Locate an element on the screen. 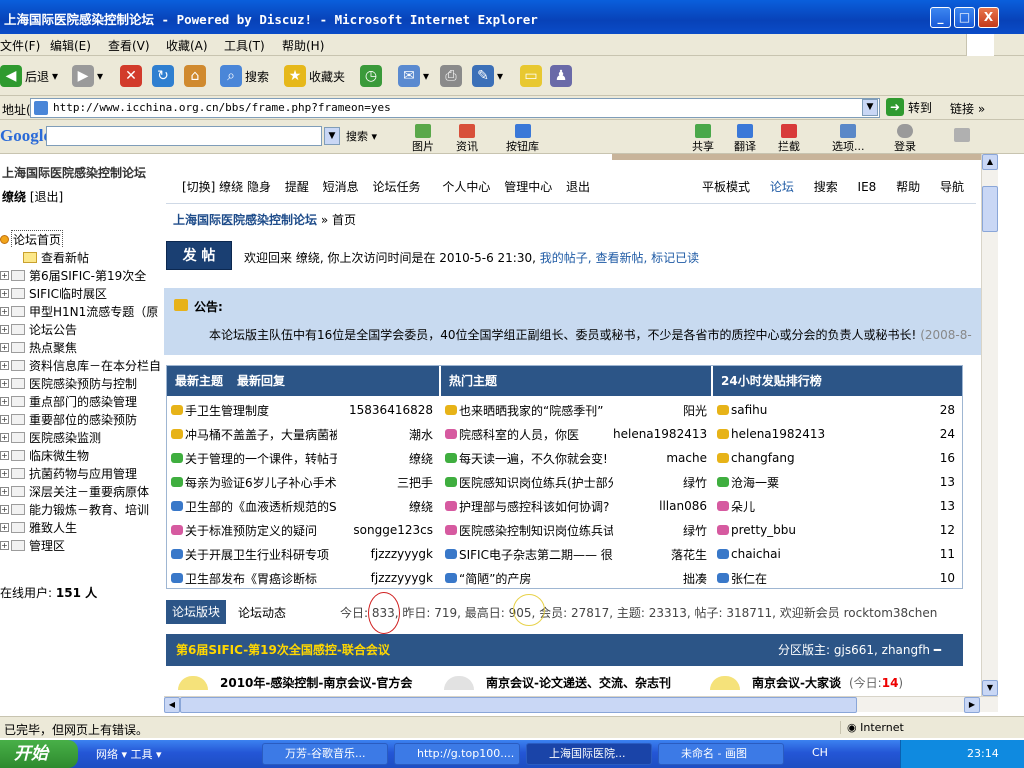  nav-search: 搜索 is located at coordinates (826, 187).